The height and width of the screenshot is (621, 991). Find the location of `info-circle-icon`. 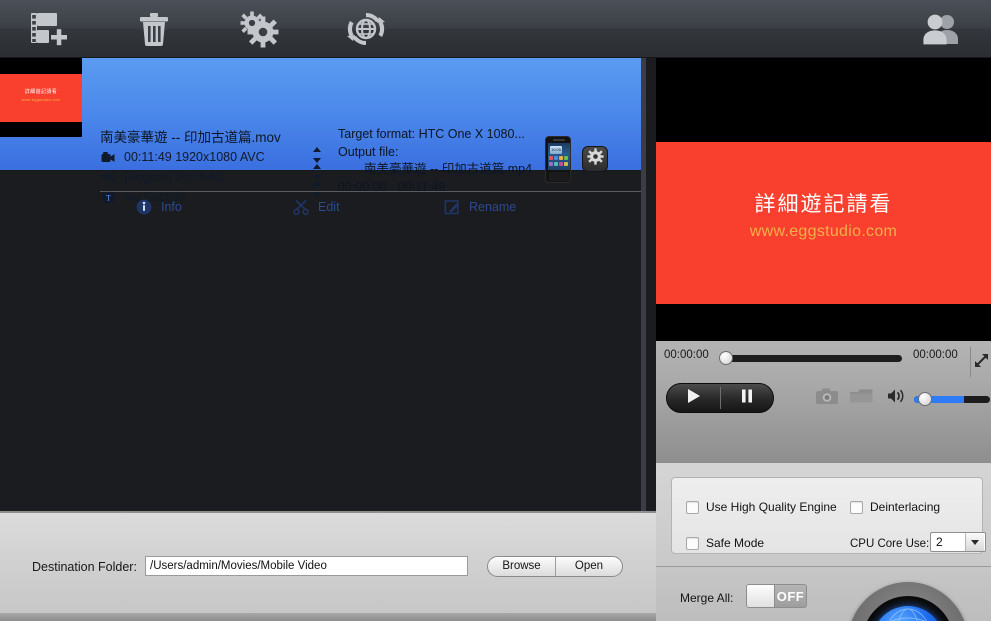

info-circle-icon is located at coordinates (144, 207).